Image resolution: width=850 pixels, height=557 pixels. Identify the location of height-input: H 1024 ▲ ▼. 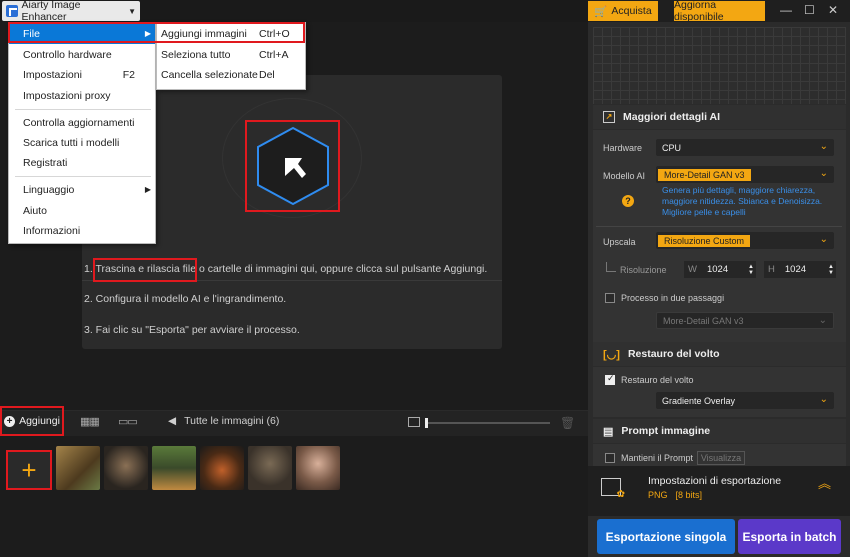
(800, 269).